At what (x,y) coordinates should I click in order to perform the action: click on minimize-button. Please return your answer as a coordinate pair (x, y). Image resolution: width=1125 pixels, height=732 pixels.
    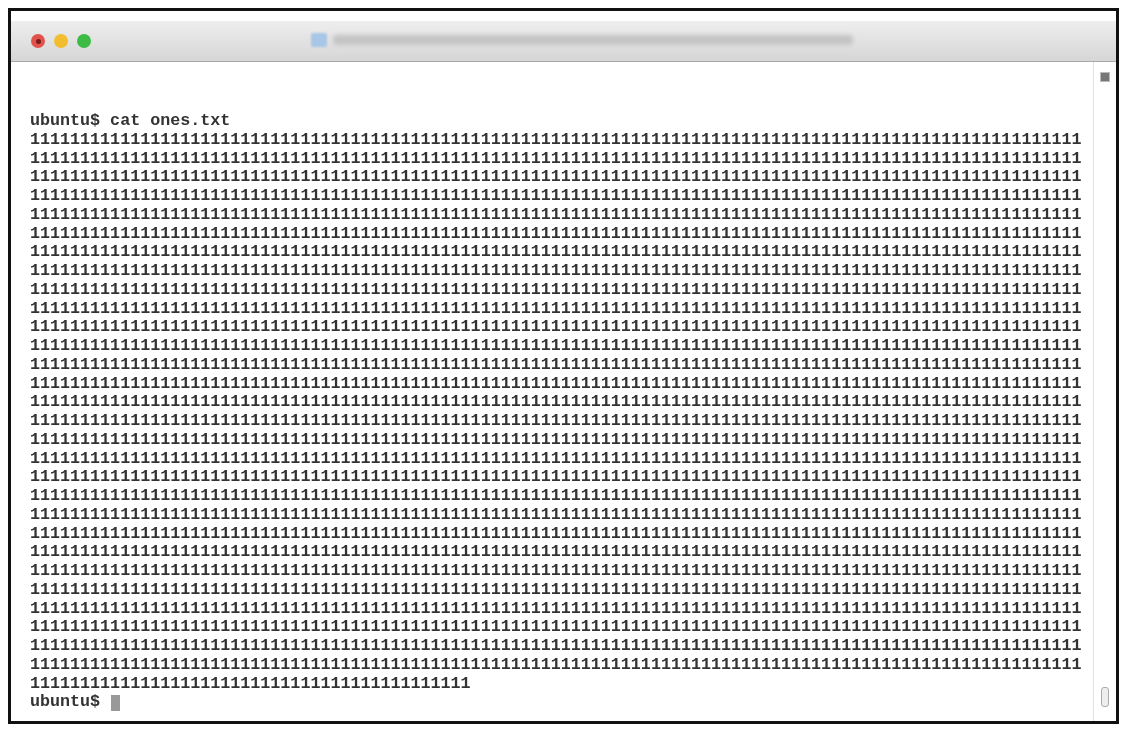
    Looking at the image, I should click on (61, 41).